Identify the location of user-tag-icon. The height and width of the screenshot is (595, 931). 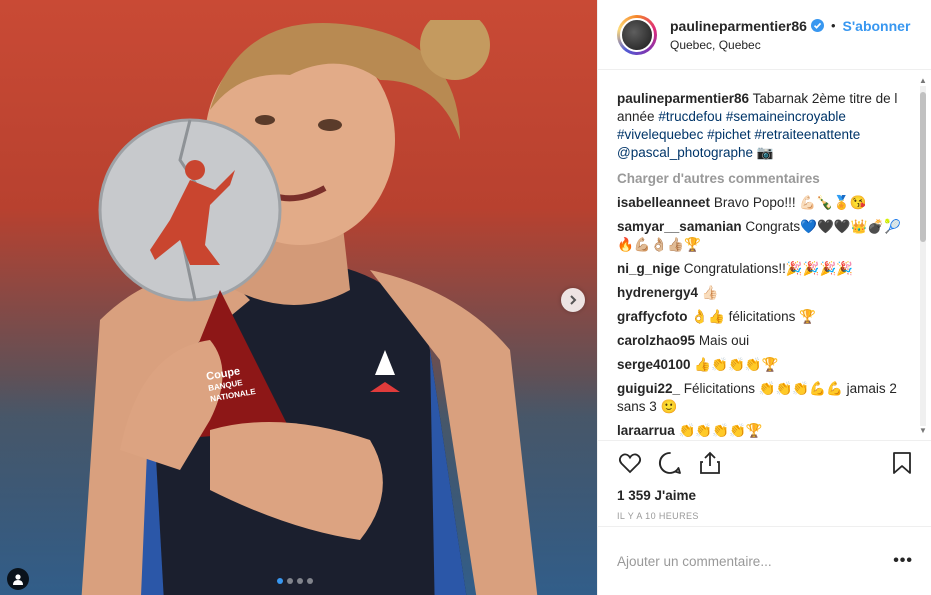
(18, 579).